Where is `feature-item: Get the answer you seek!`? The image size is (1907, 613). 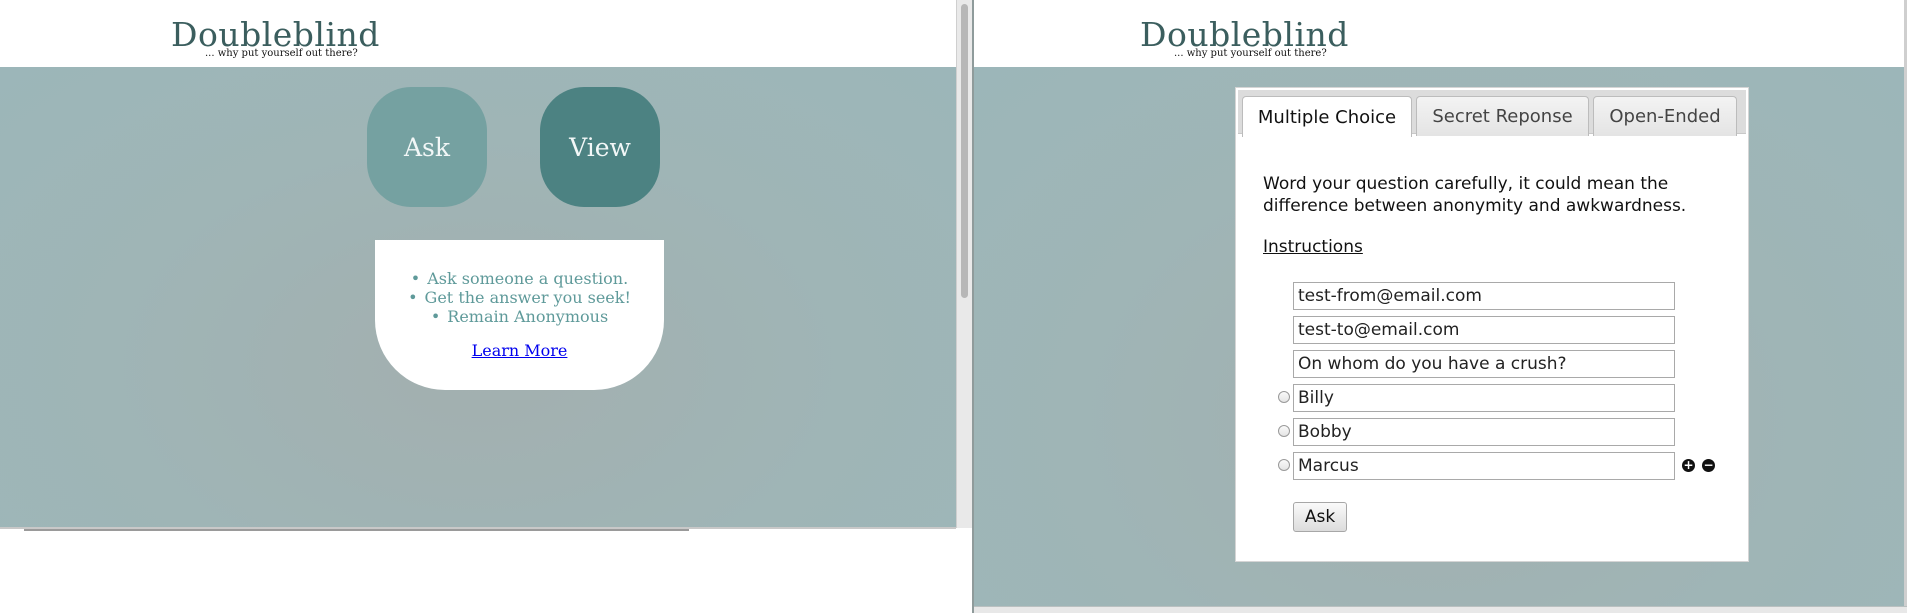
feature-item: Get the answer you seek! is located at coordinates (519, 297).